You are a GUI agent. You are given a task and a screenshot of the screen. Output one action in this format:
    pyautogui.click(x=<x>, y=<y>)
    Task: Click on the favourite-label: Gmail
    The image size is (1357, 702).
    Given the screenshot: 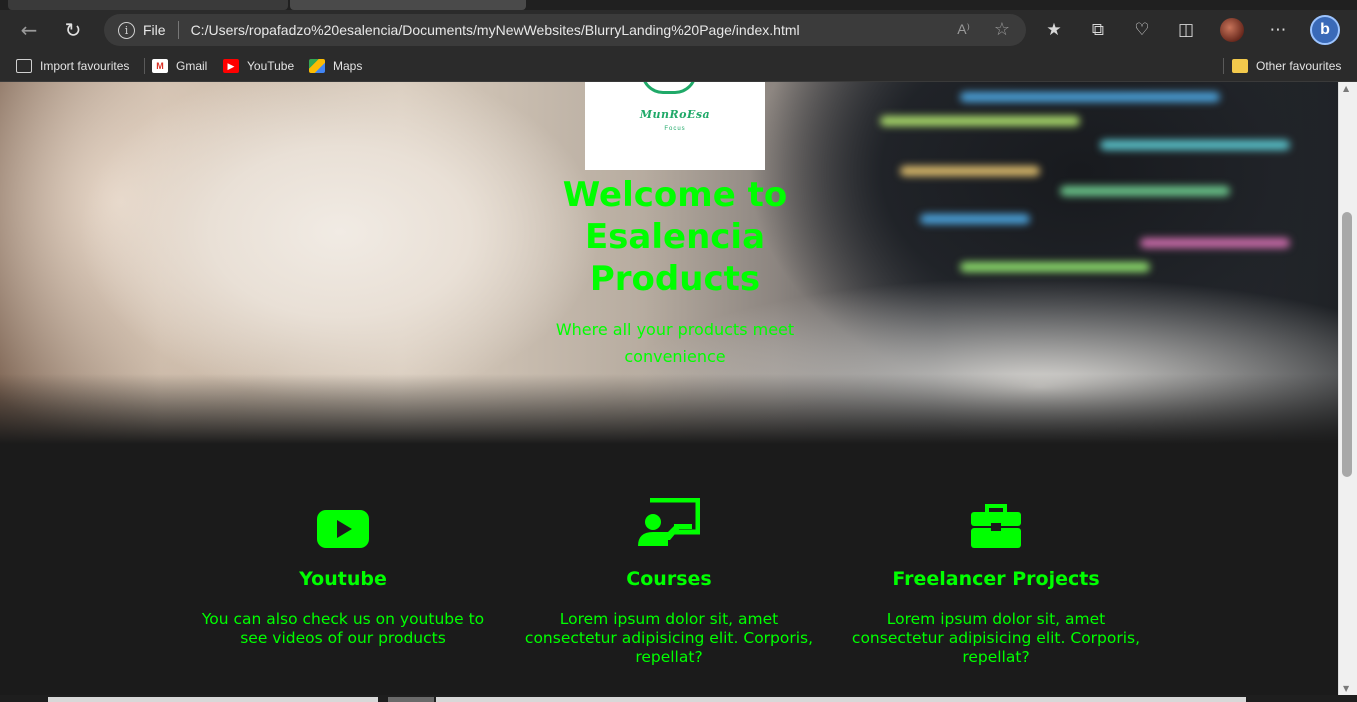 What is the action you would take?
    pyautogui.click(x=192, y=66)
    